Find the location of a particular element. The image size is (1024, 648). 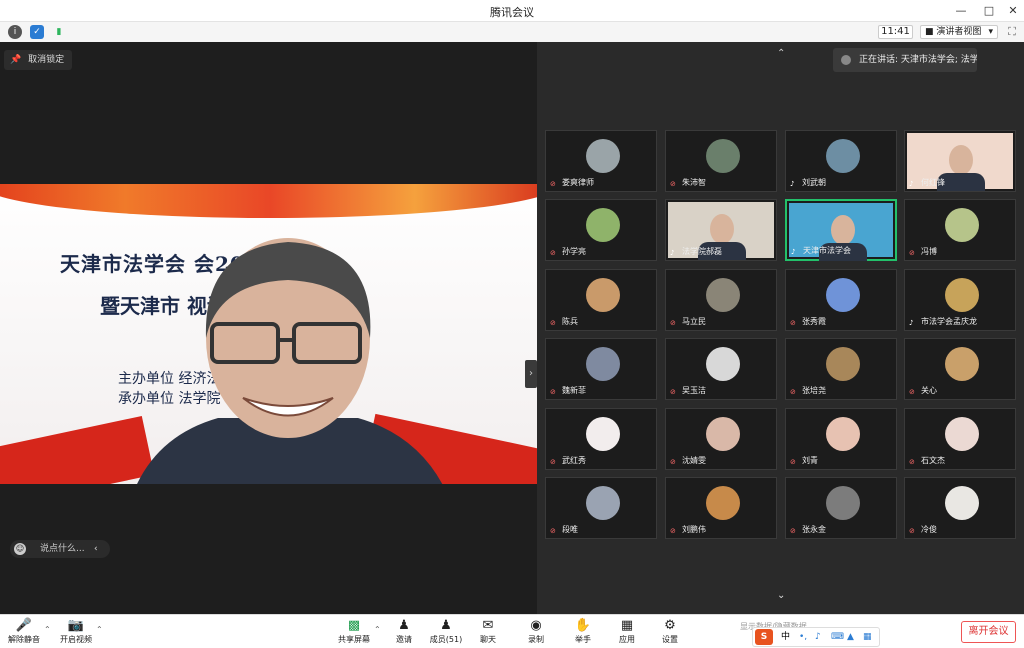

participant-name: ⊘ 刘鹏伟 is located at coordinates (688, 530).